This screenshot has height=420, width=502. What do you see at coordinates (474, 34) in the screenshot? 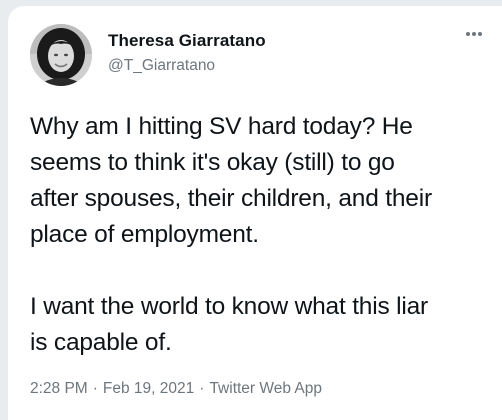
I see `more-options-icon` at bounding box center [474, 34].